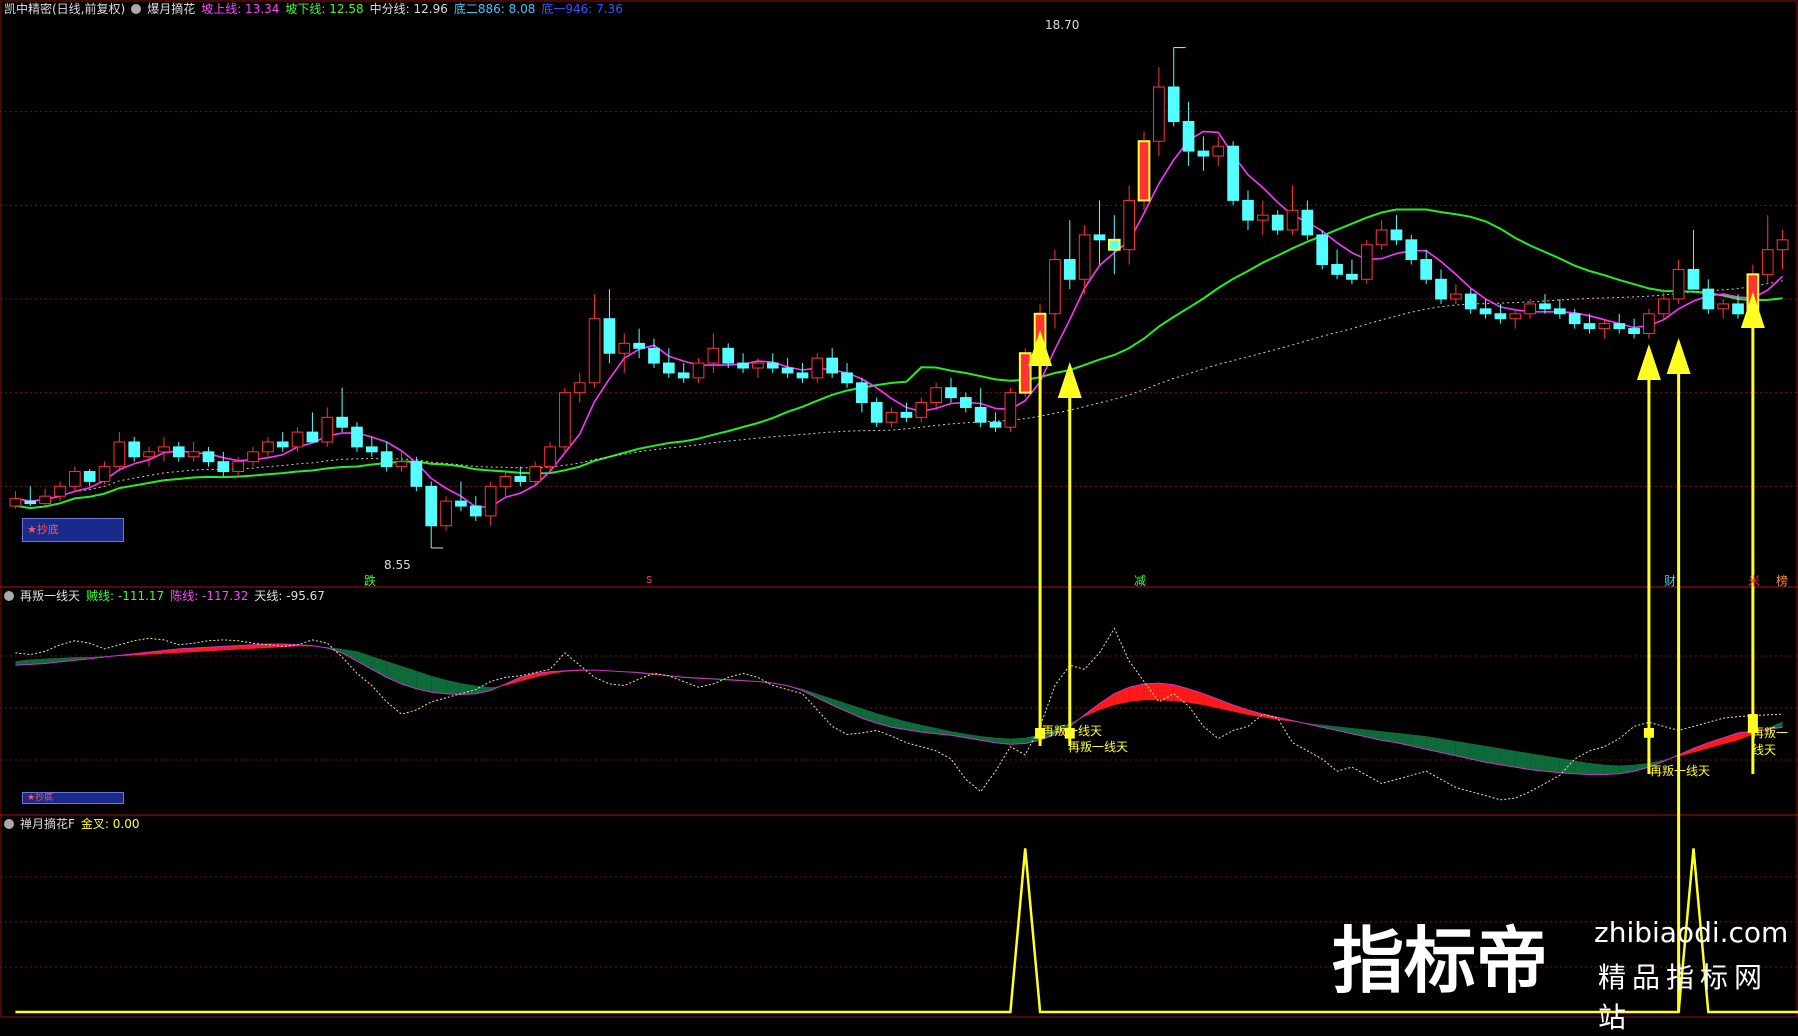 The height and width of the screenshot is (1036, 1798). I want to click on bottom-badge: ★抄底, so click(73, 530).